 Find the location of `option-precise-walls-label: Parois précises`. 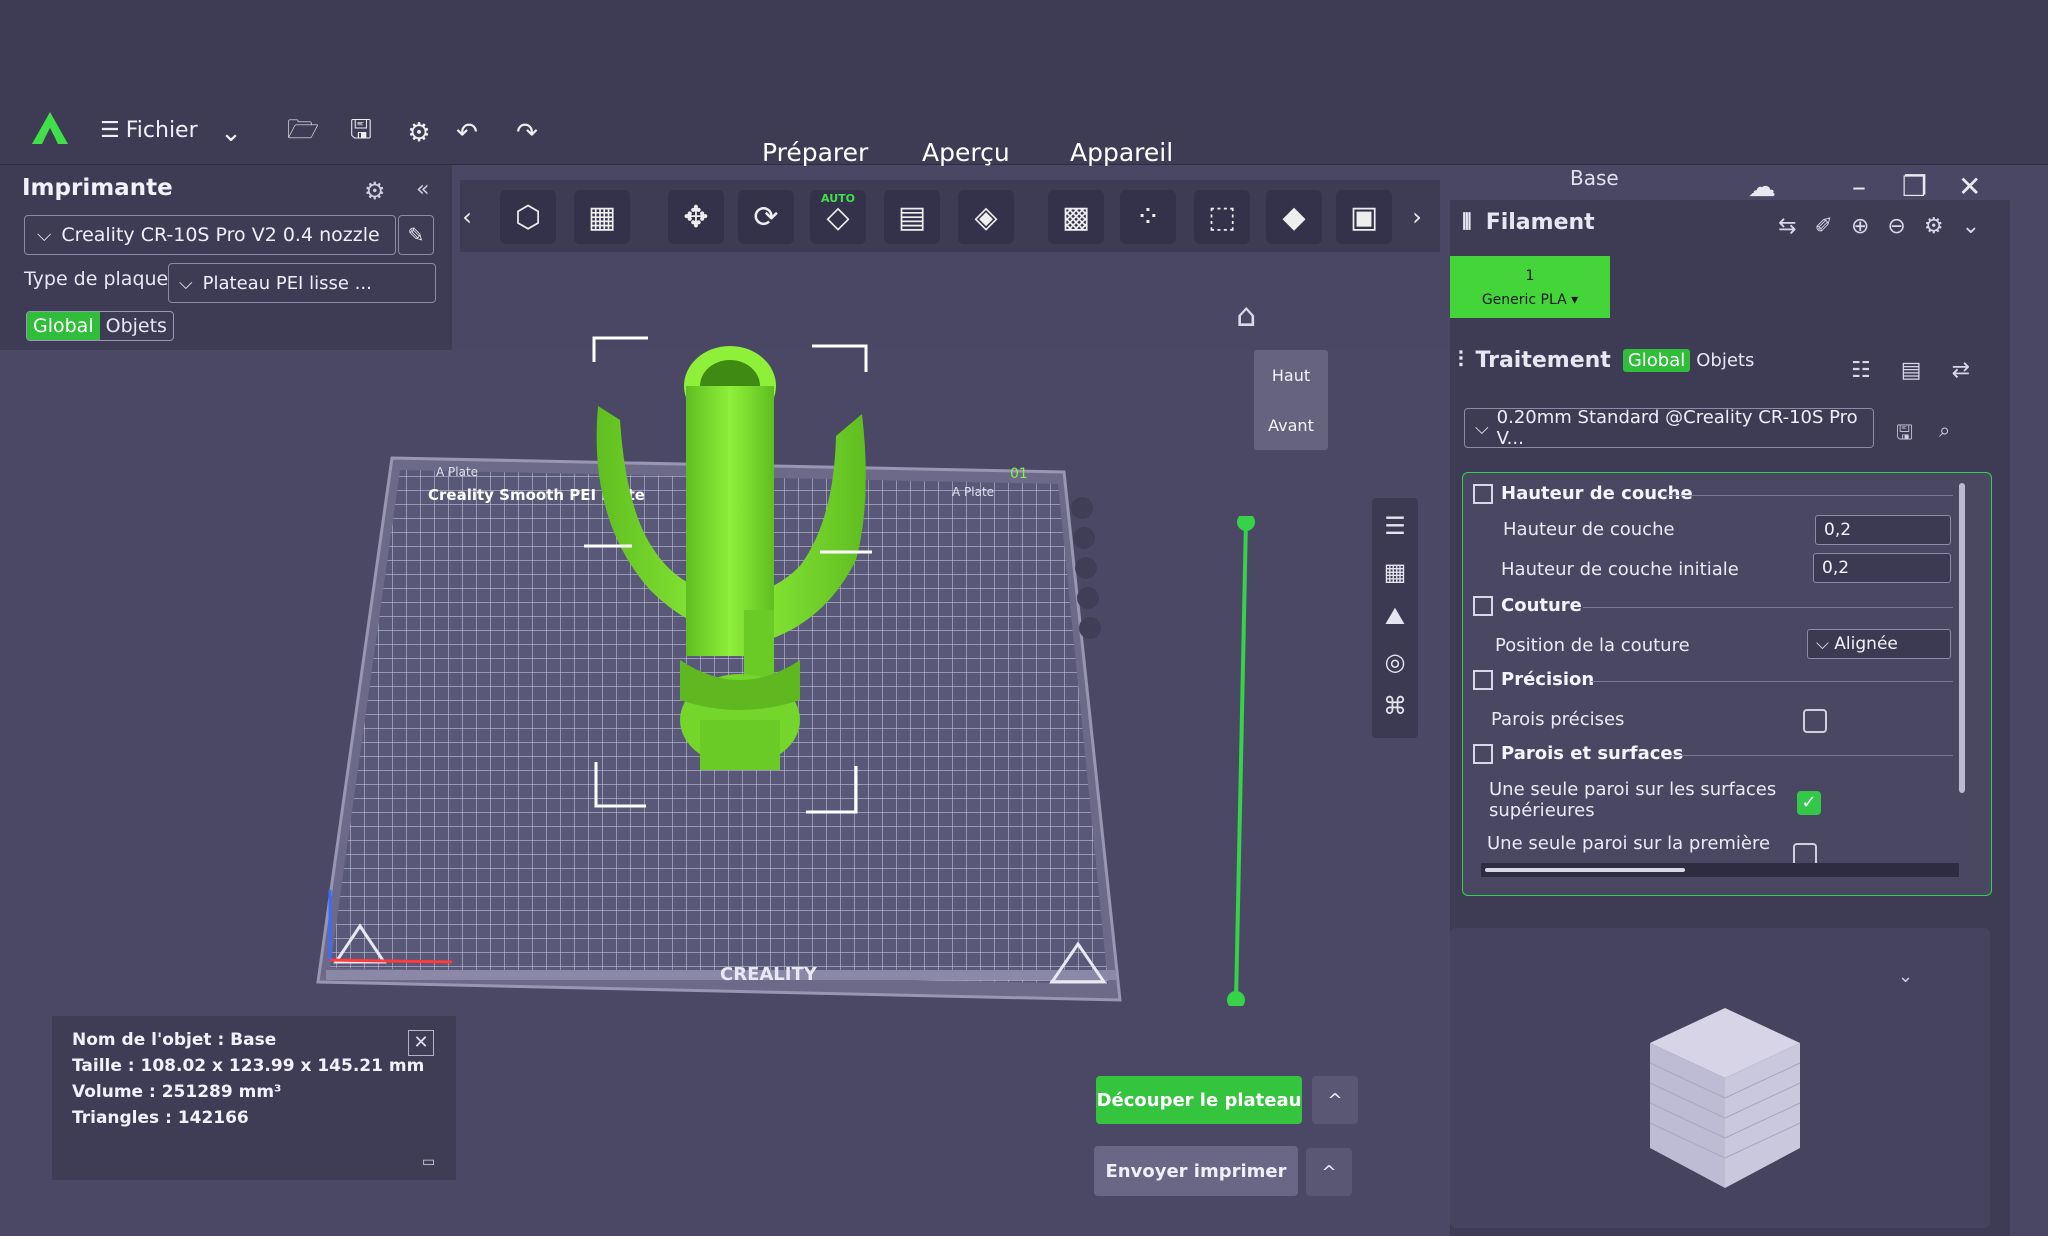

option-precise-walls-label: Parois précises is located at coordinates (1558, 719).